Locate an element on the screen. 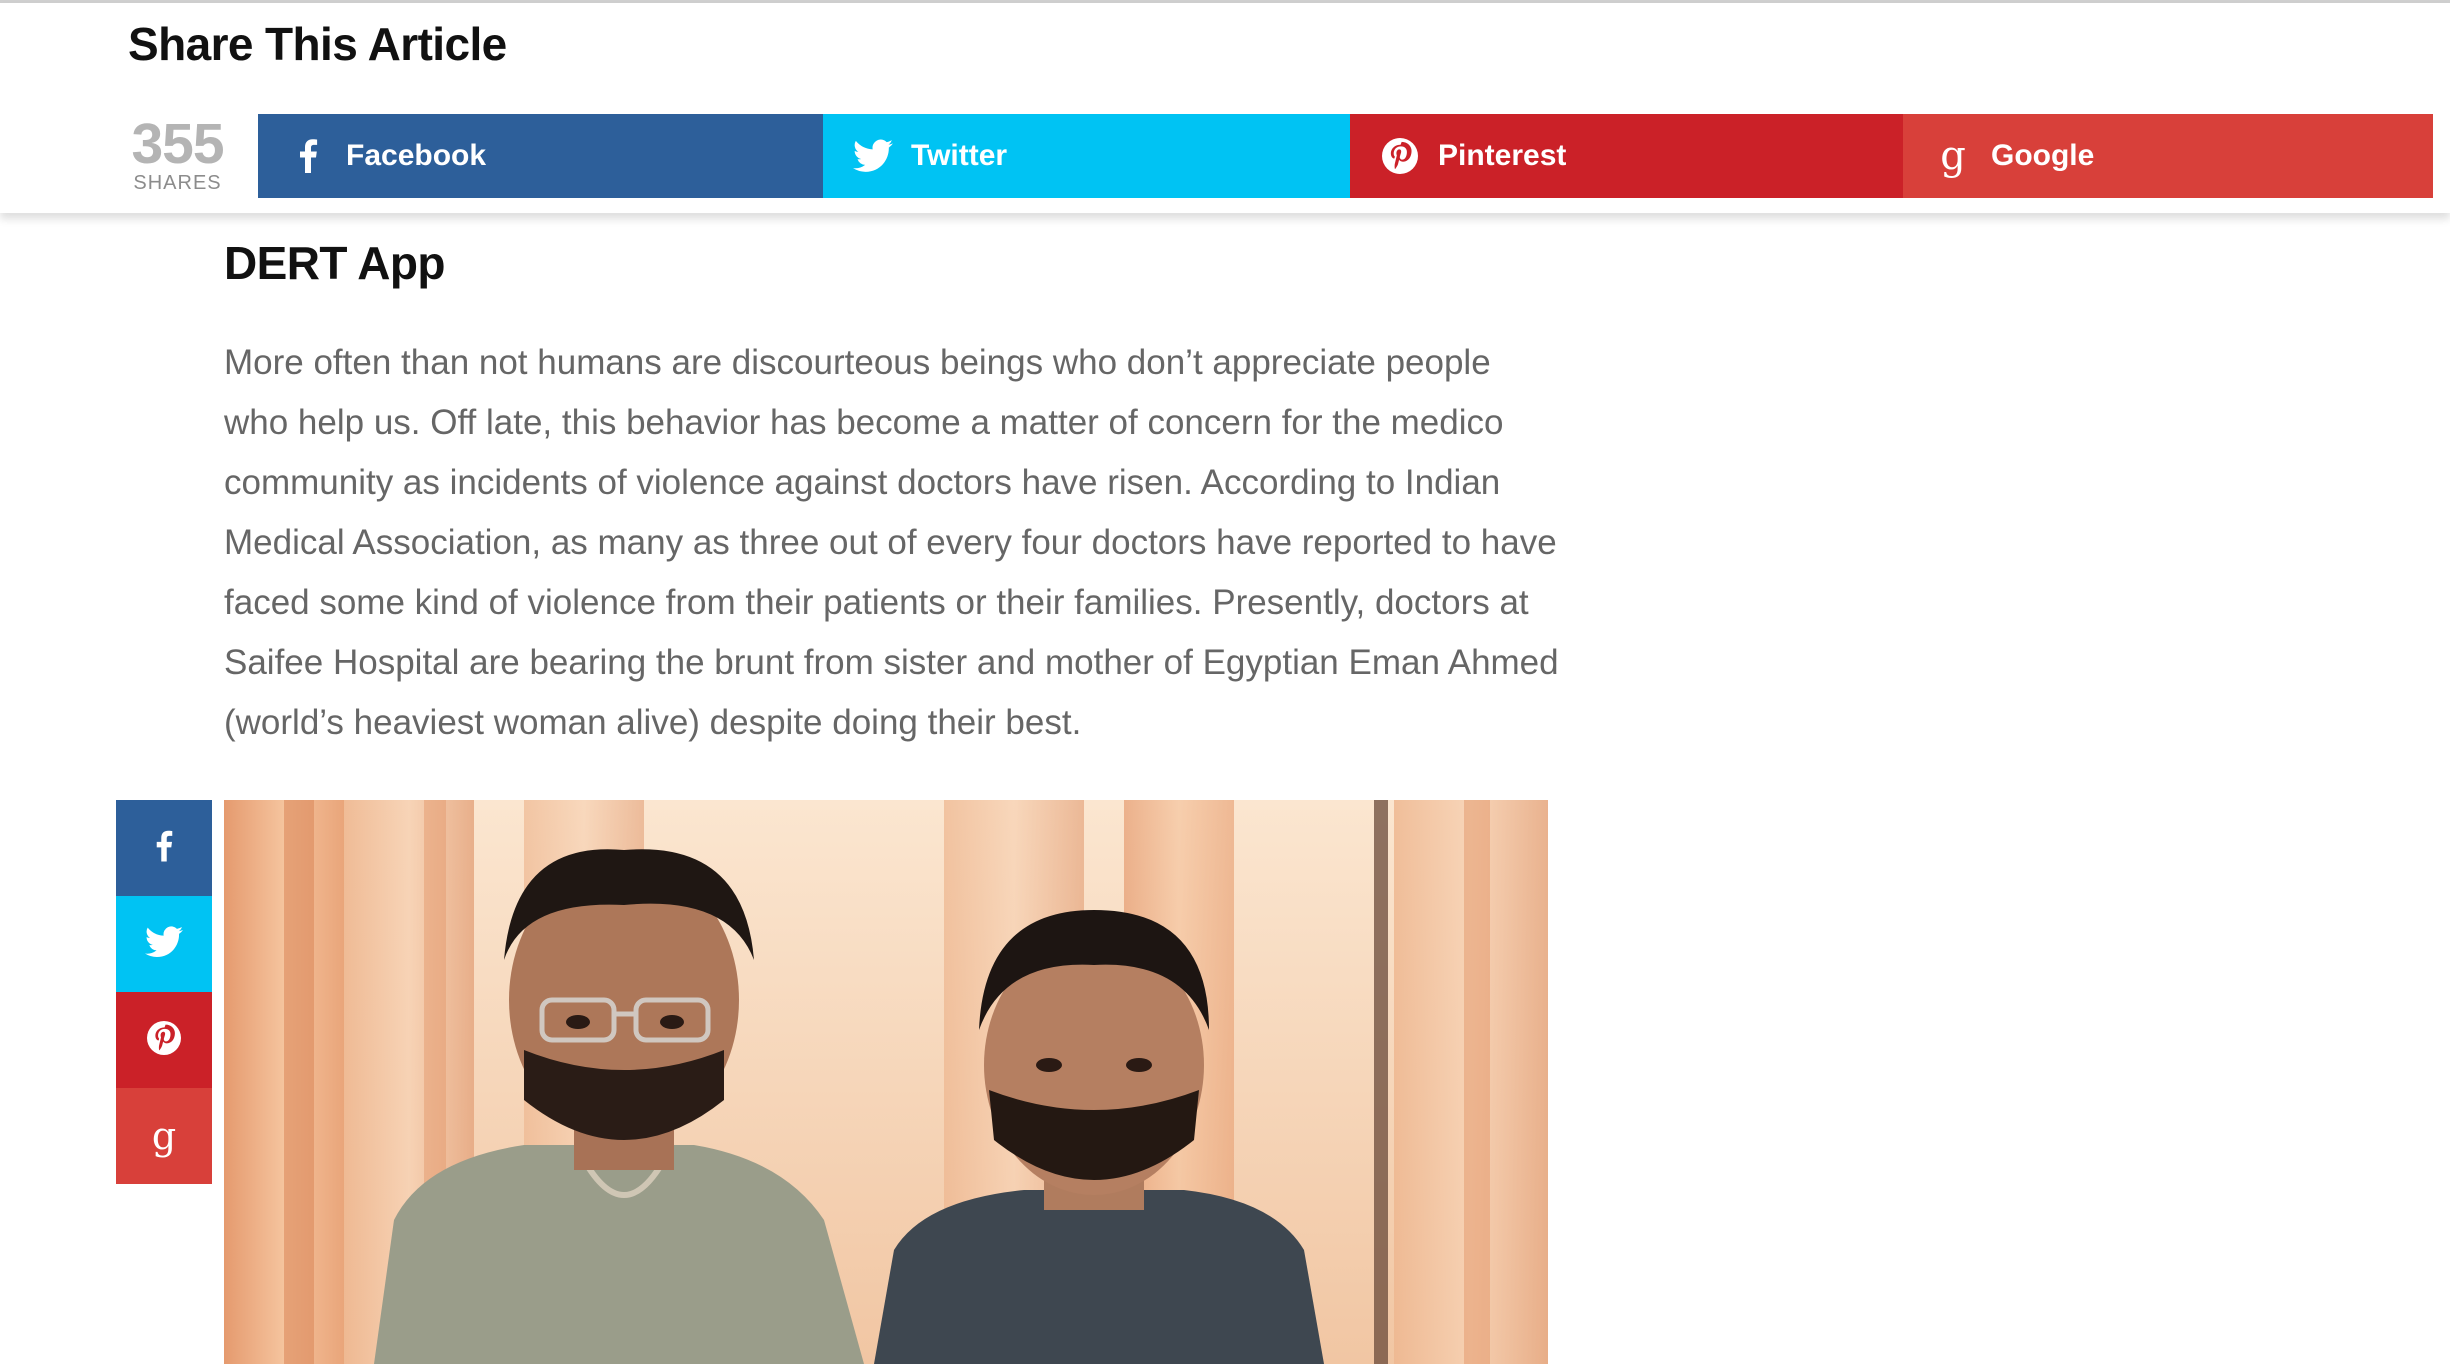  article-heading: DERT App is located at coordinates (335, 263).